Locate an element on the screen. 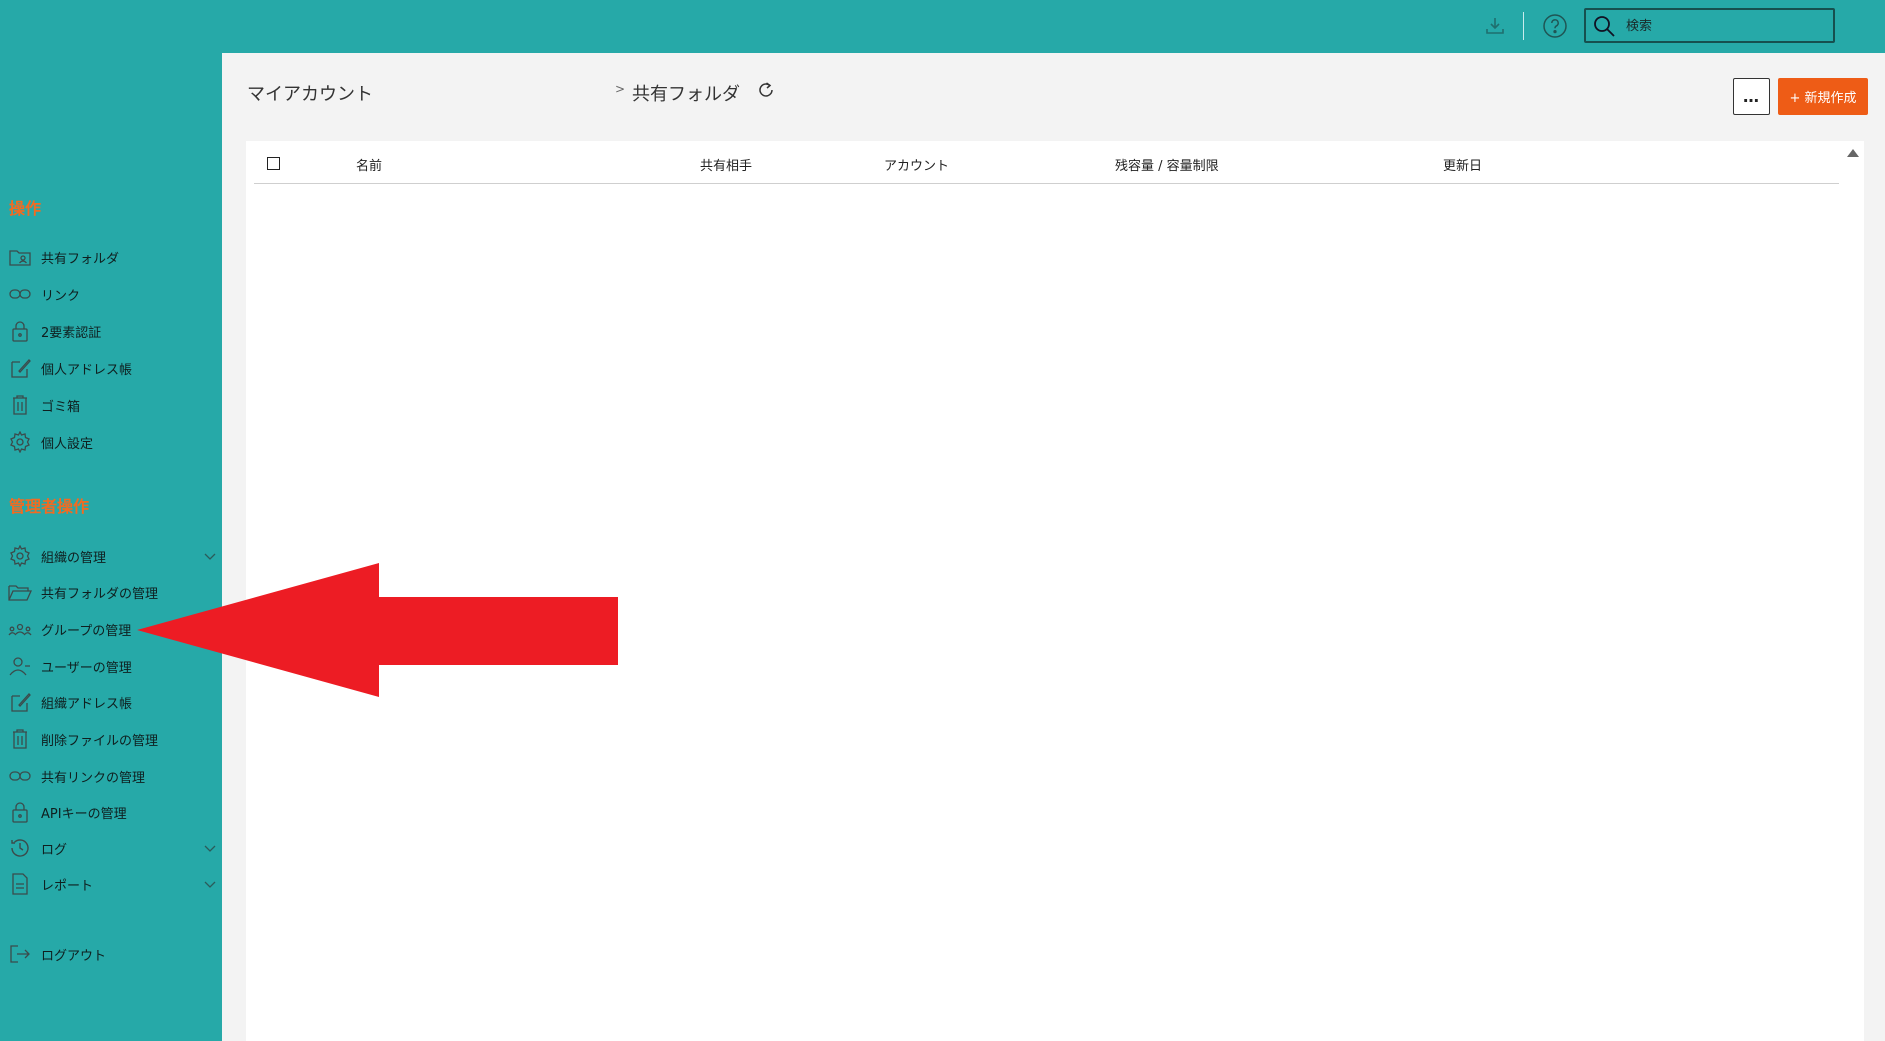  search-box is located at coordinates (1709, 25).